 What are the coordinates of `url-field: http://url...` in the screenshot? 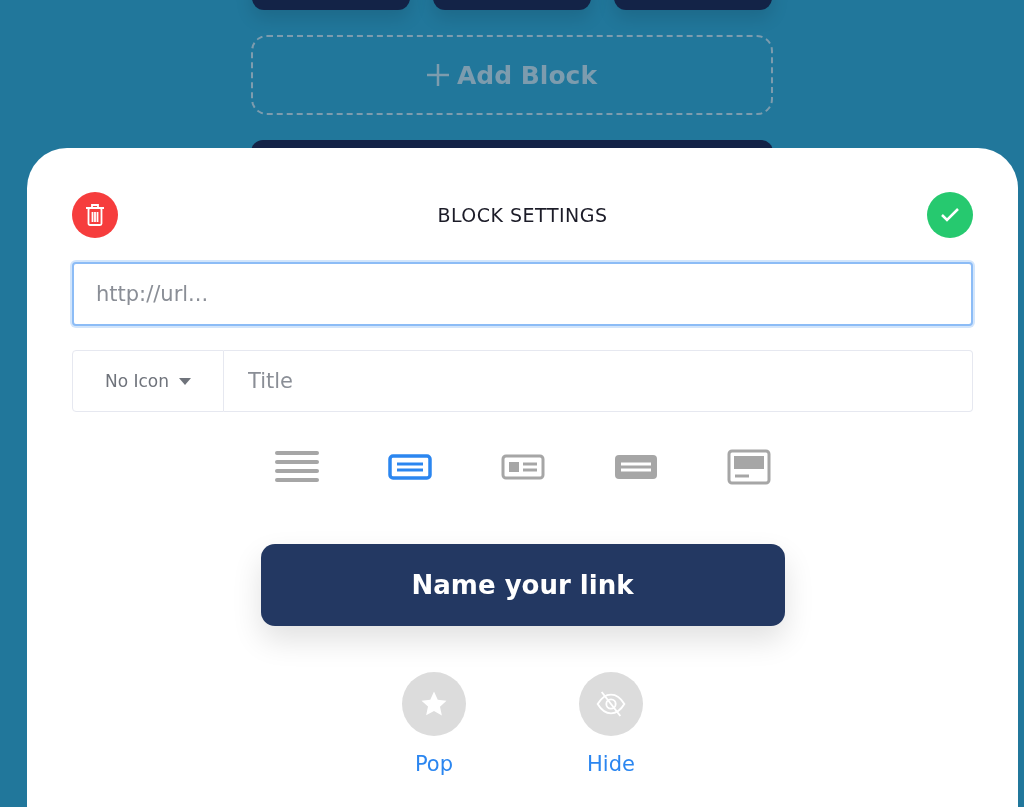 It's located at (522, 294).